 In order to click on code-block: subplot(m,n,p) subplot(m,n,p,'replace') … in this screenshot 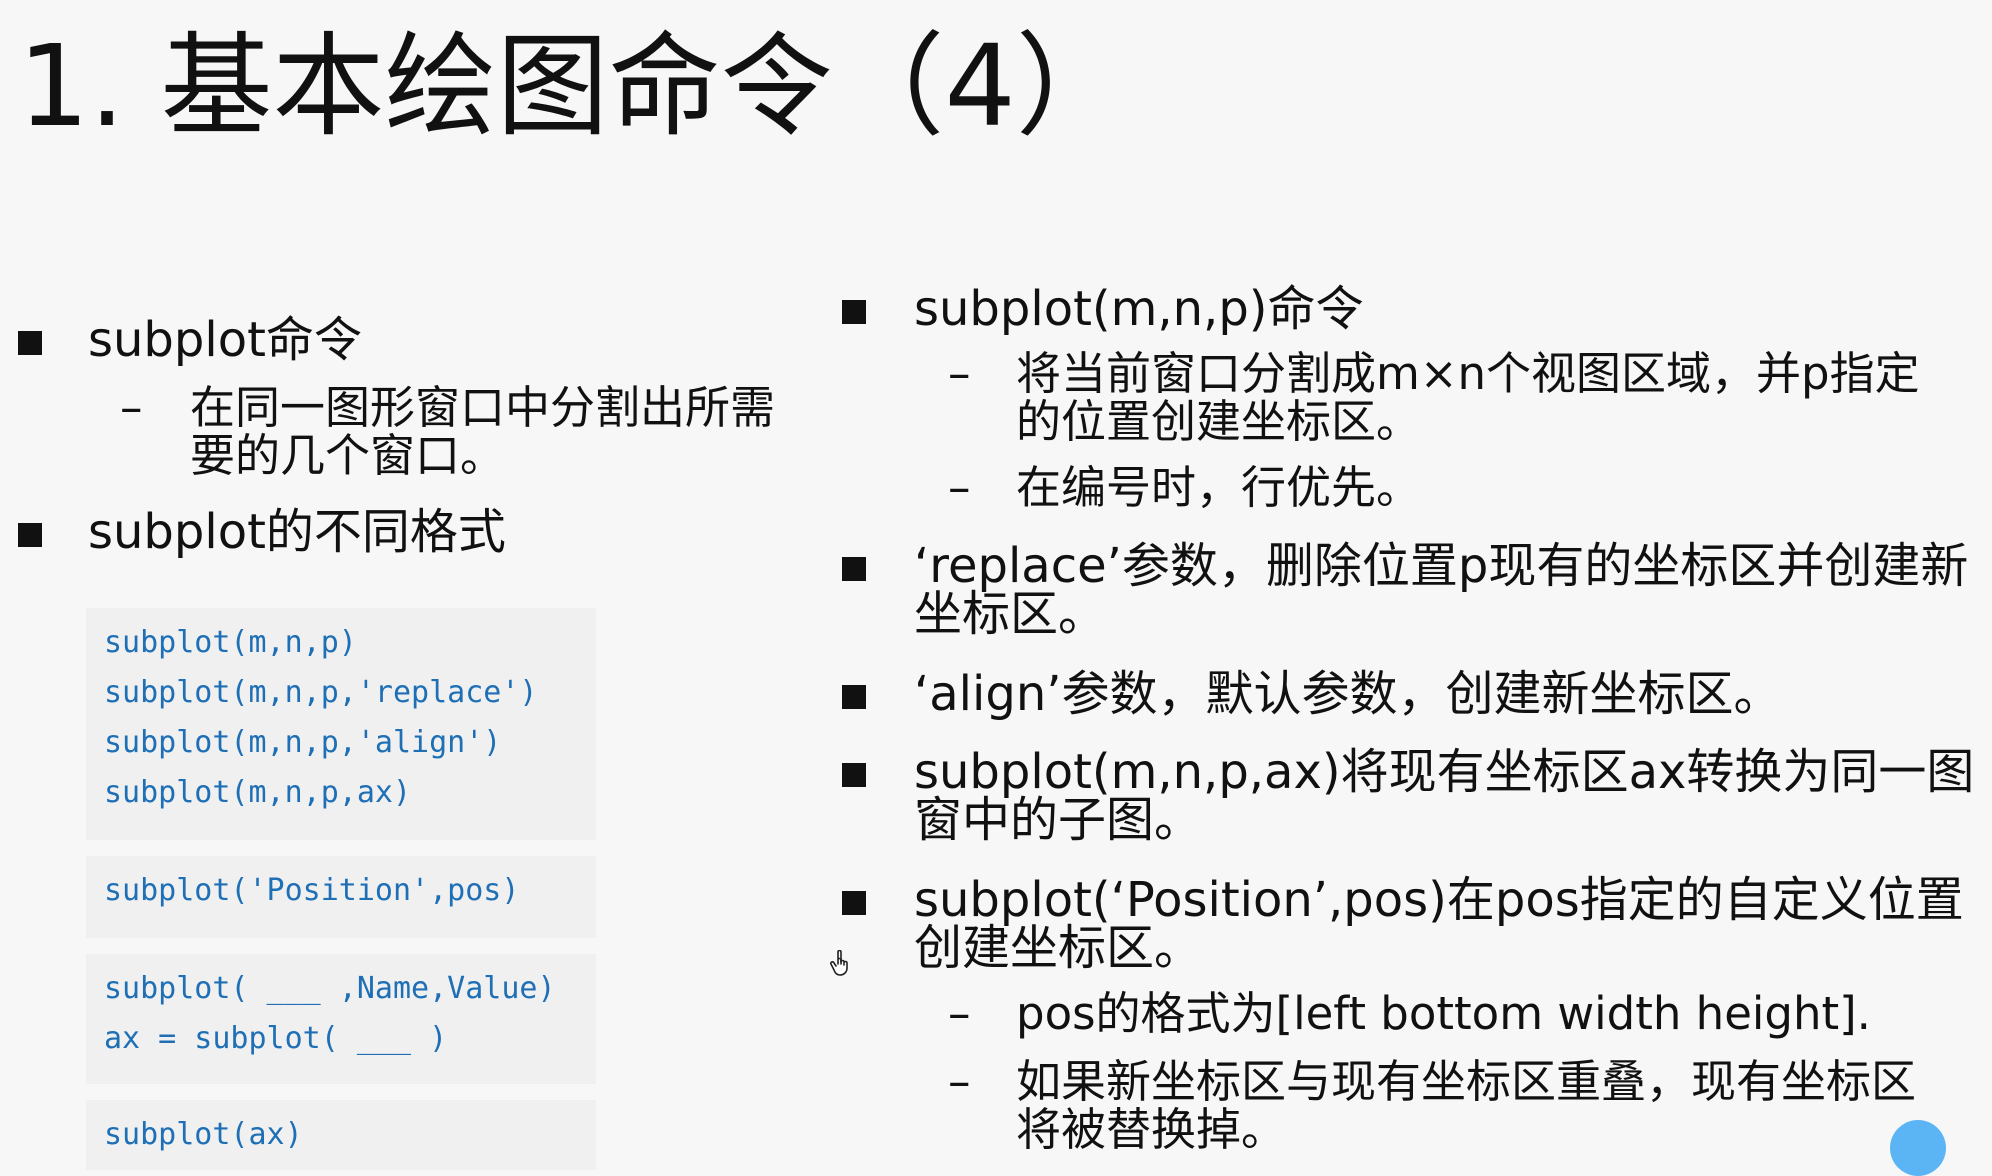, I will do `click(341, 724)`.